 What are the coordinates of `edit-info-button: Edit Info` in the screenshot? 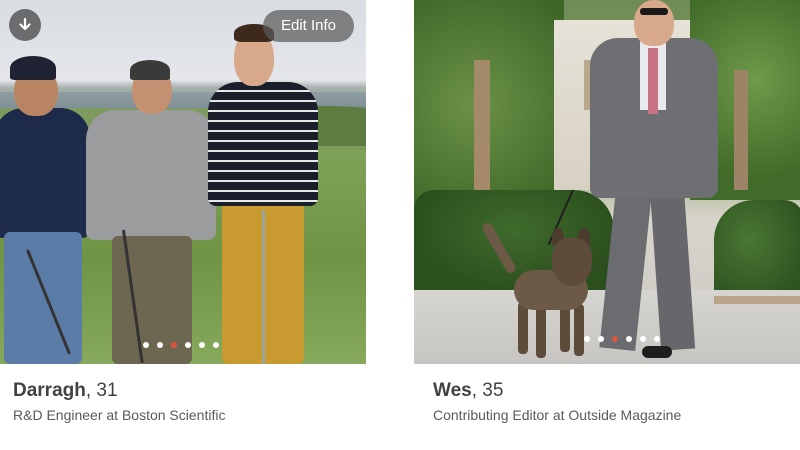 It's located at (308, 26).